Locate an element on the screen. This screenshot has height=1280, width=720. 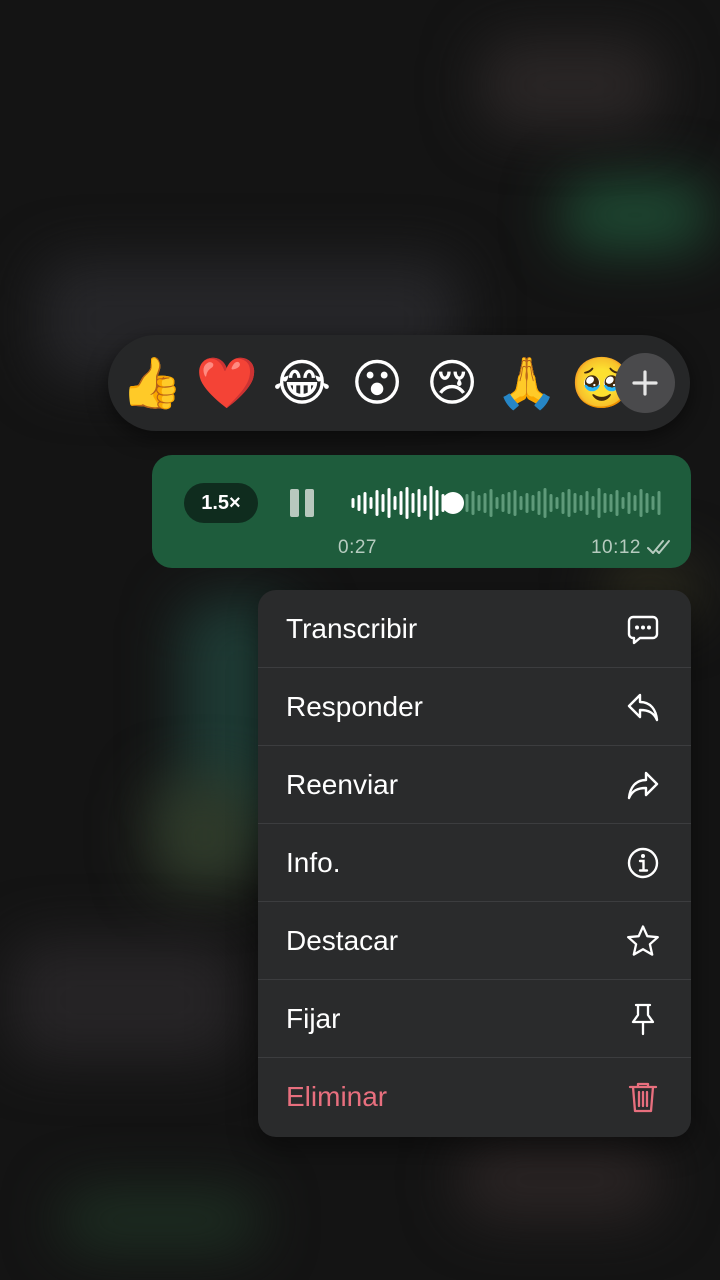
menu-item-responder: Responder is located at coordinates (474, 707).